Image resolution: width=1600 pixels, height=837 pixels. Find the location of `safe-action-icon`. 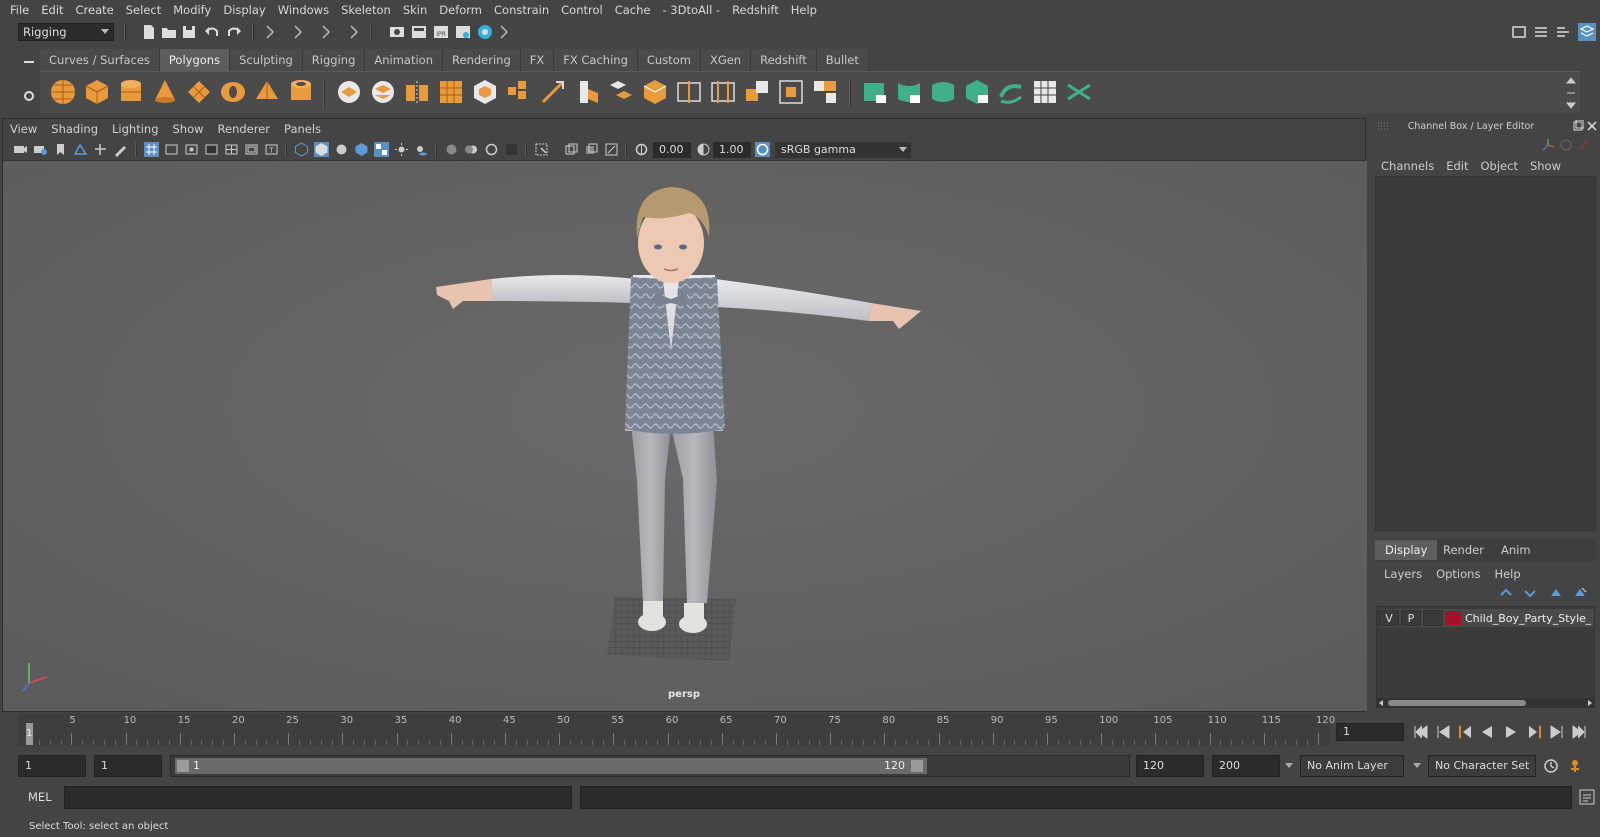

safe-action-icon is located at coordinates (251, 149).